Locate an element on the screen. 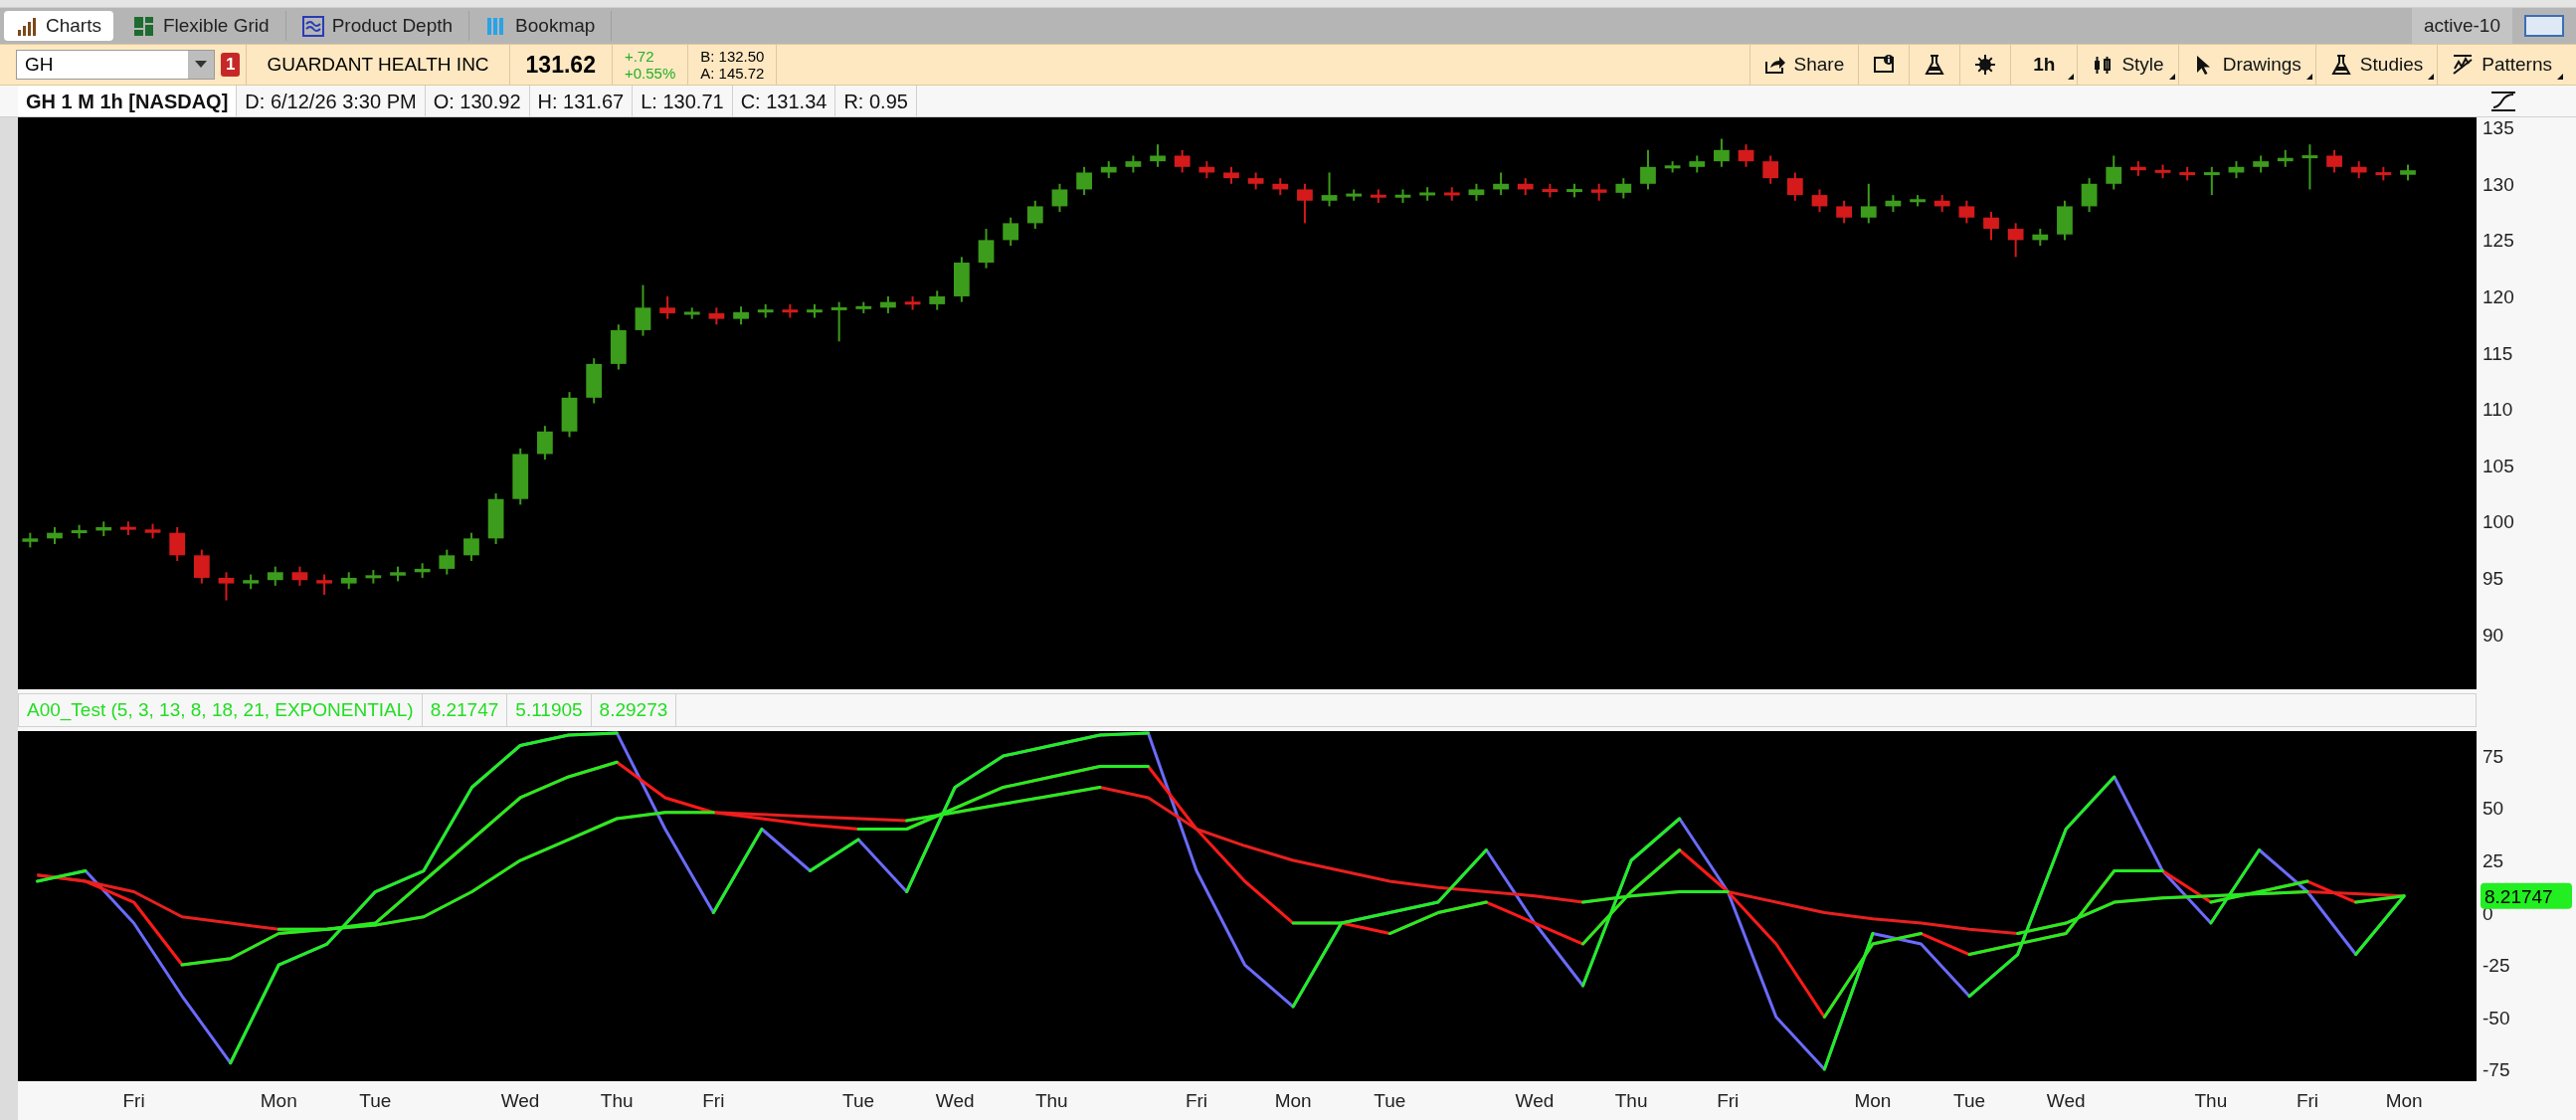 Image resolution: width=2576 pixels, height=1120 pixels. ohlc-value: L: 130.71 is located at coordinates (683, 101).